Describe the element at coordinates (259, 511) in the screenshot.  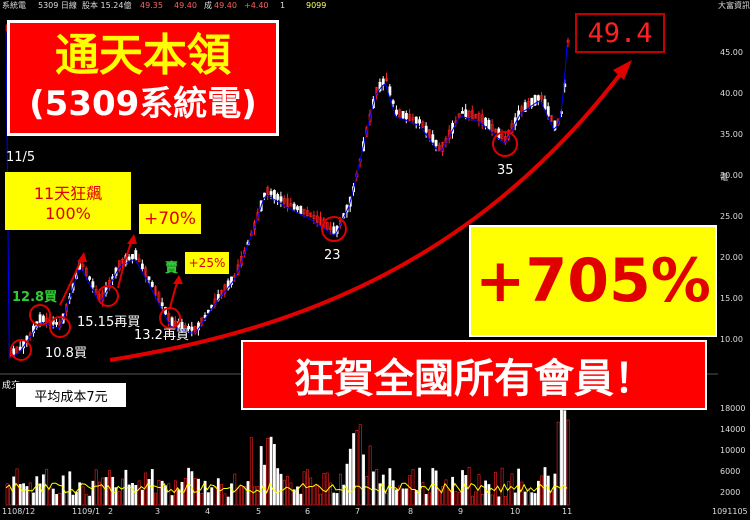
I see `xtick: 5` at that location.